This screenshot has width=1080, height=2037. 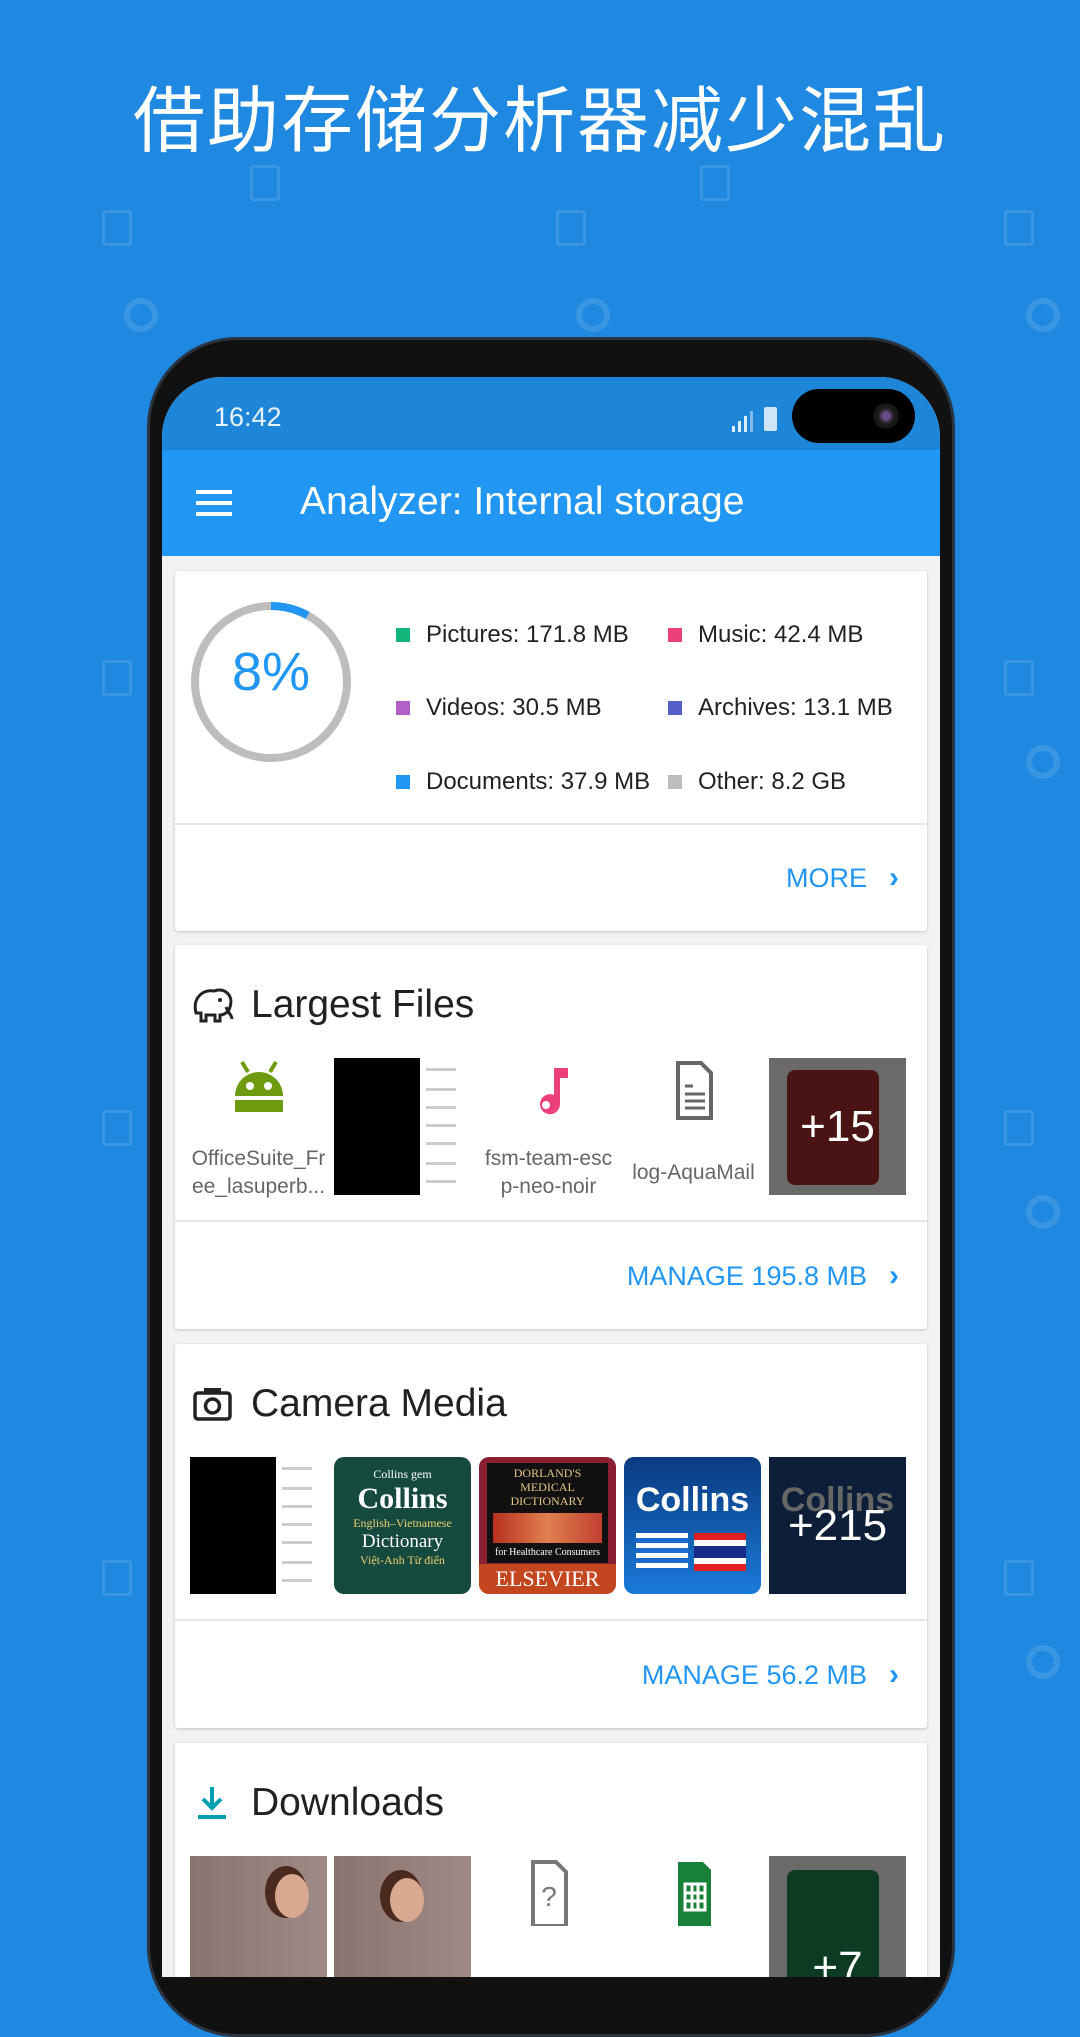 What do you see at coordinates (826, 878) in the screenshot?
I see `more-button: MORE` at bounding box center [826, 878].